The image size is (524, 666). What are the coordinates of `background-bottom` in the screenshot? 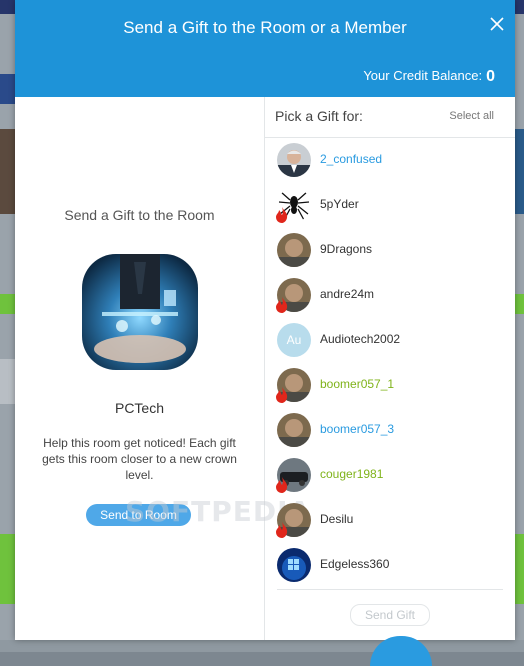 It's located at (262, 646).